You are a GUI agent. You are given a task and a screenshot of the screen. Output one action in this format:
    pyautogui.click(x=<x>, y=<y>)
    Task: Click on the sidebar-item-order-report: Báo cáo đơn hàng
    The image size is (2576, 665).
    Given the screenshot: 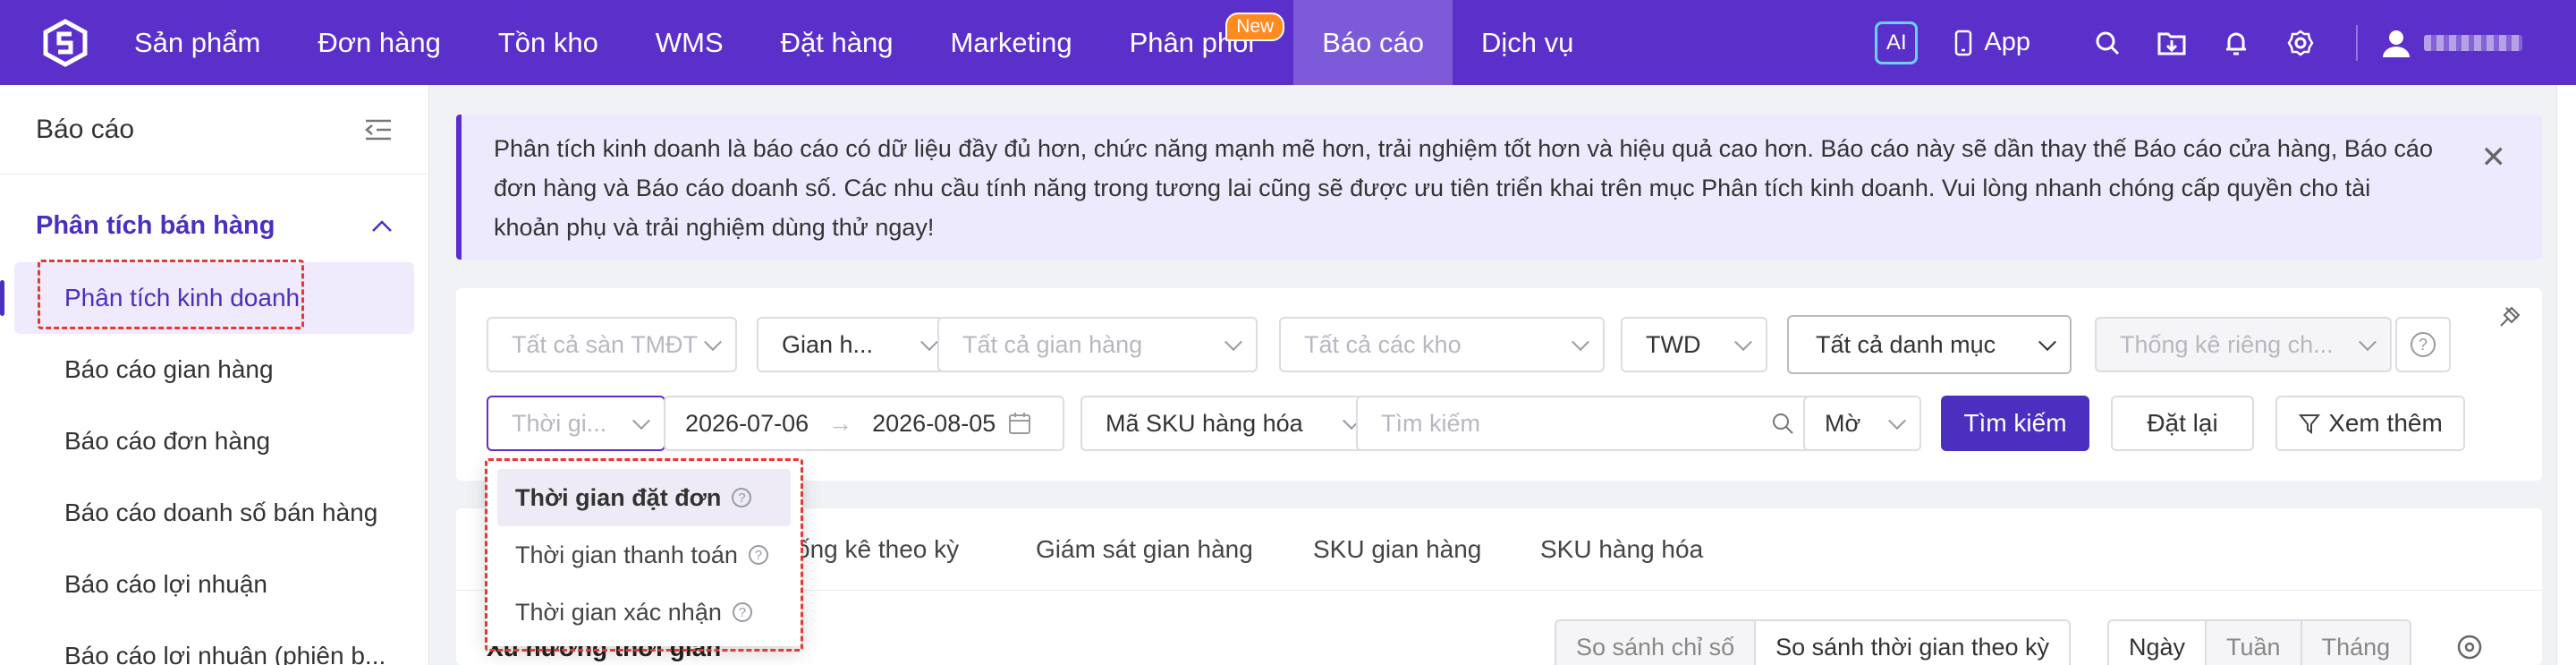 What is the action you would take?
    pyautogui.click(x=214, y=441)
    